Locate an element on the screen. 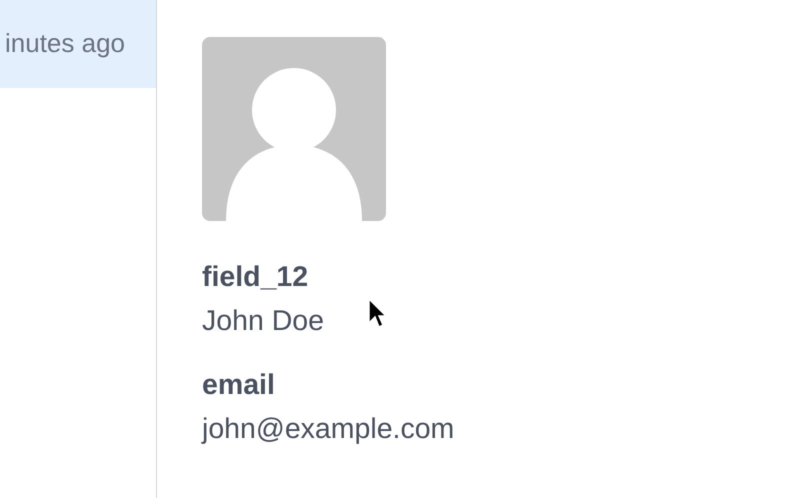 The height and width of the screenshot is (498, 800). field-label: email is located at coordinates (238, 385).